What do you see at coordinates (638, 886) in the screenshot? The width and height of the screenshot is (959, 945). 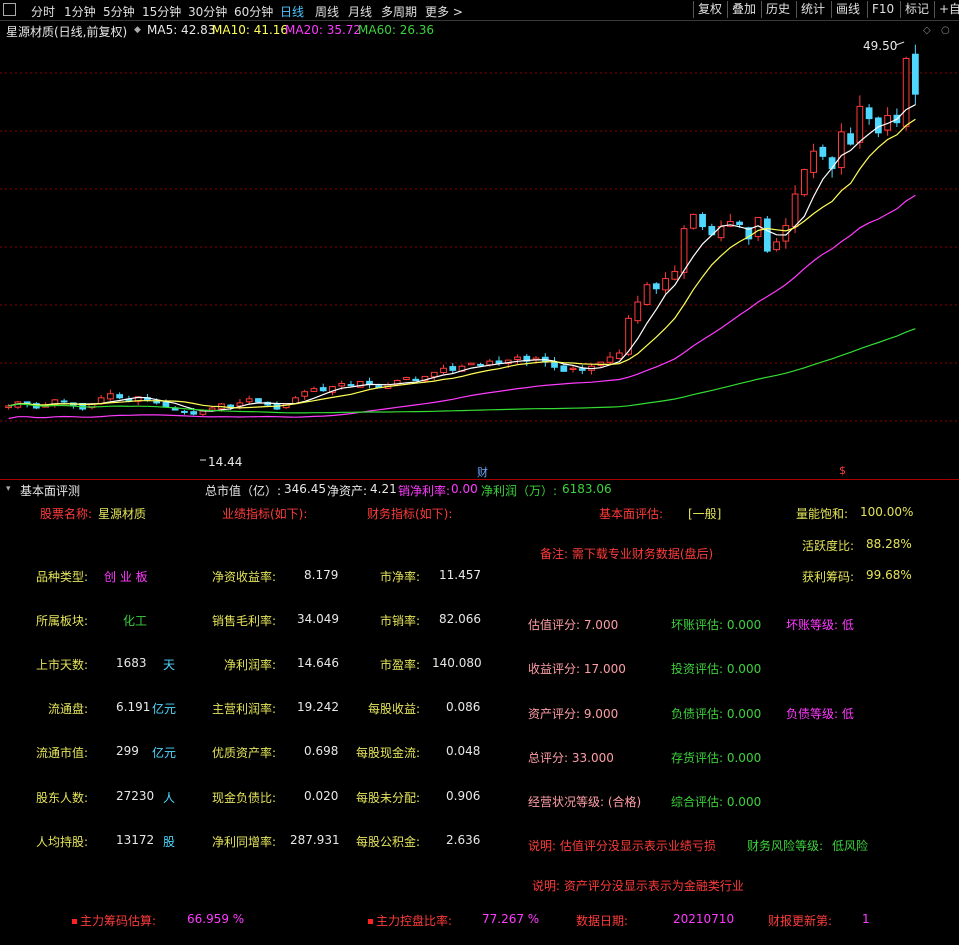 I see `explain-assets: 说明: 资产评分没显示表示为金融类行业` at bounding box center [638, 886].